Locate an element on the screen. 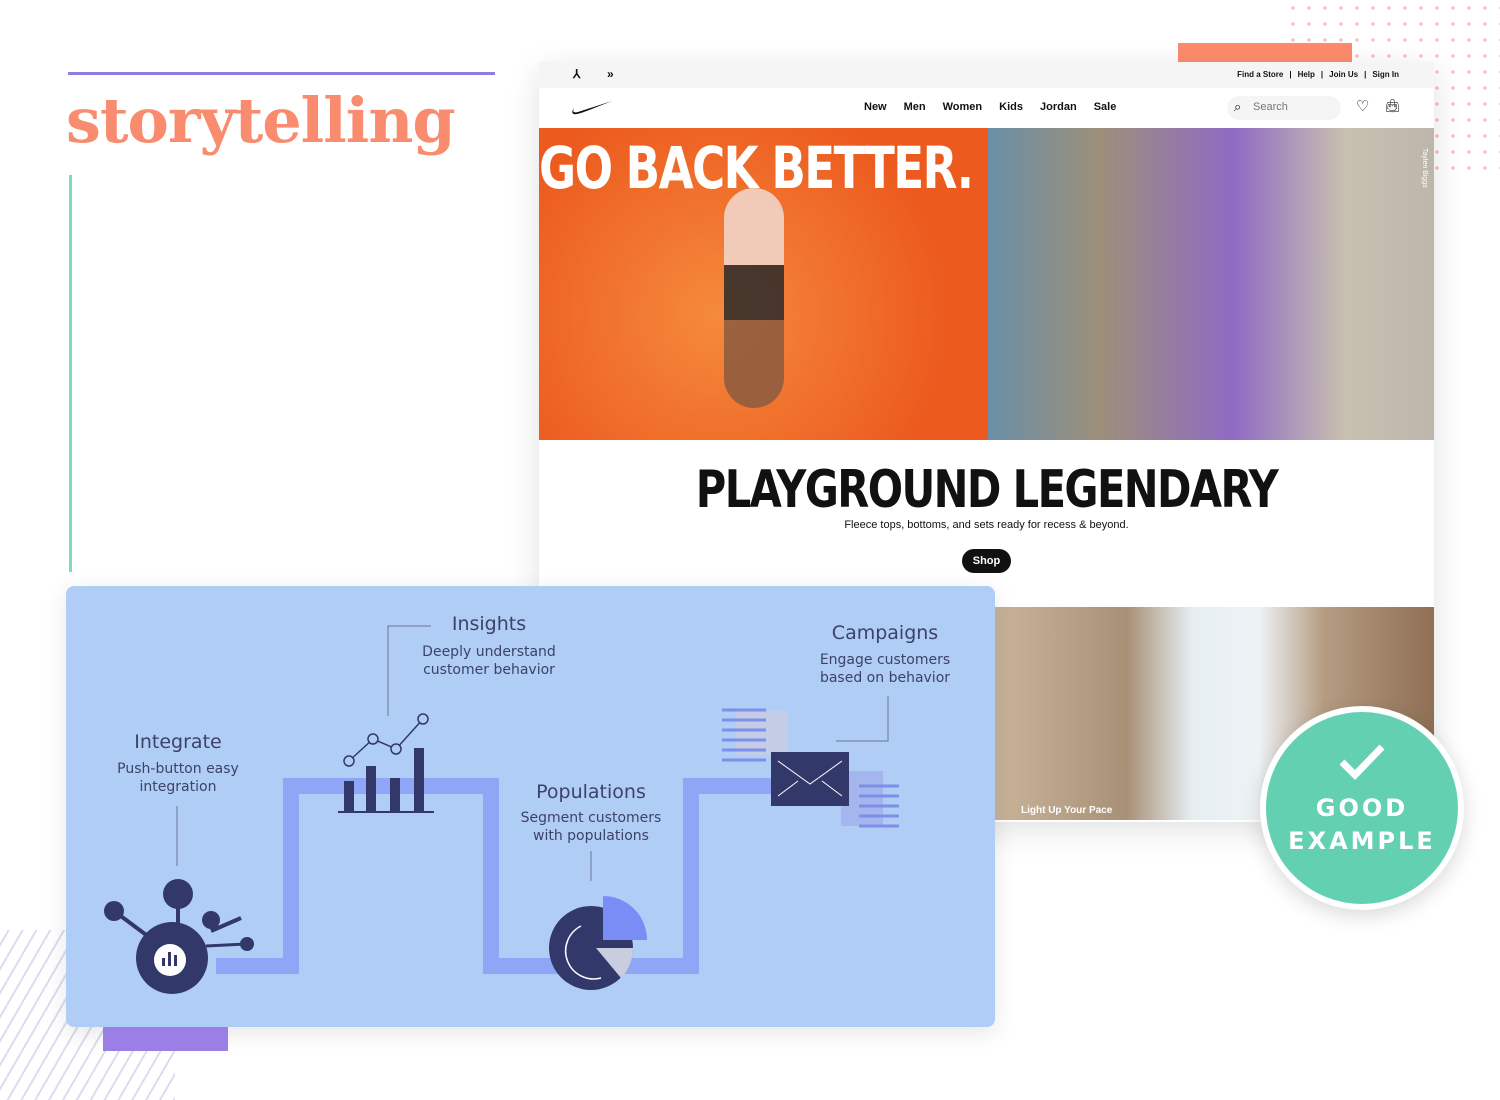 The image size is (1500, 1100). pie-chart-icon is located at coordinates (598, 943).